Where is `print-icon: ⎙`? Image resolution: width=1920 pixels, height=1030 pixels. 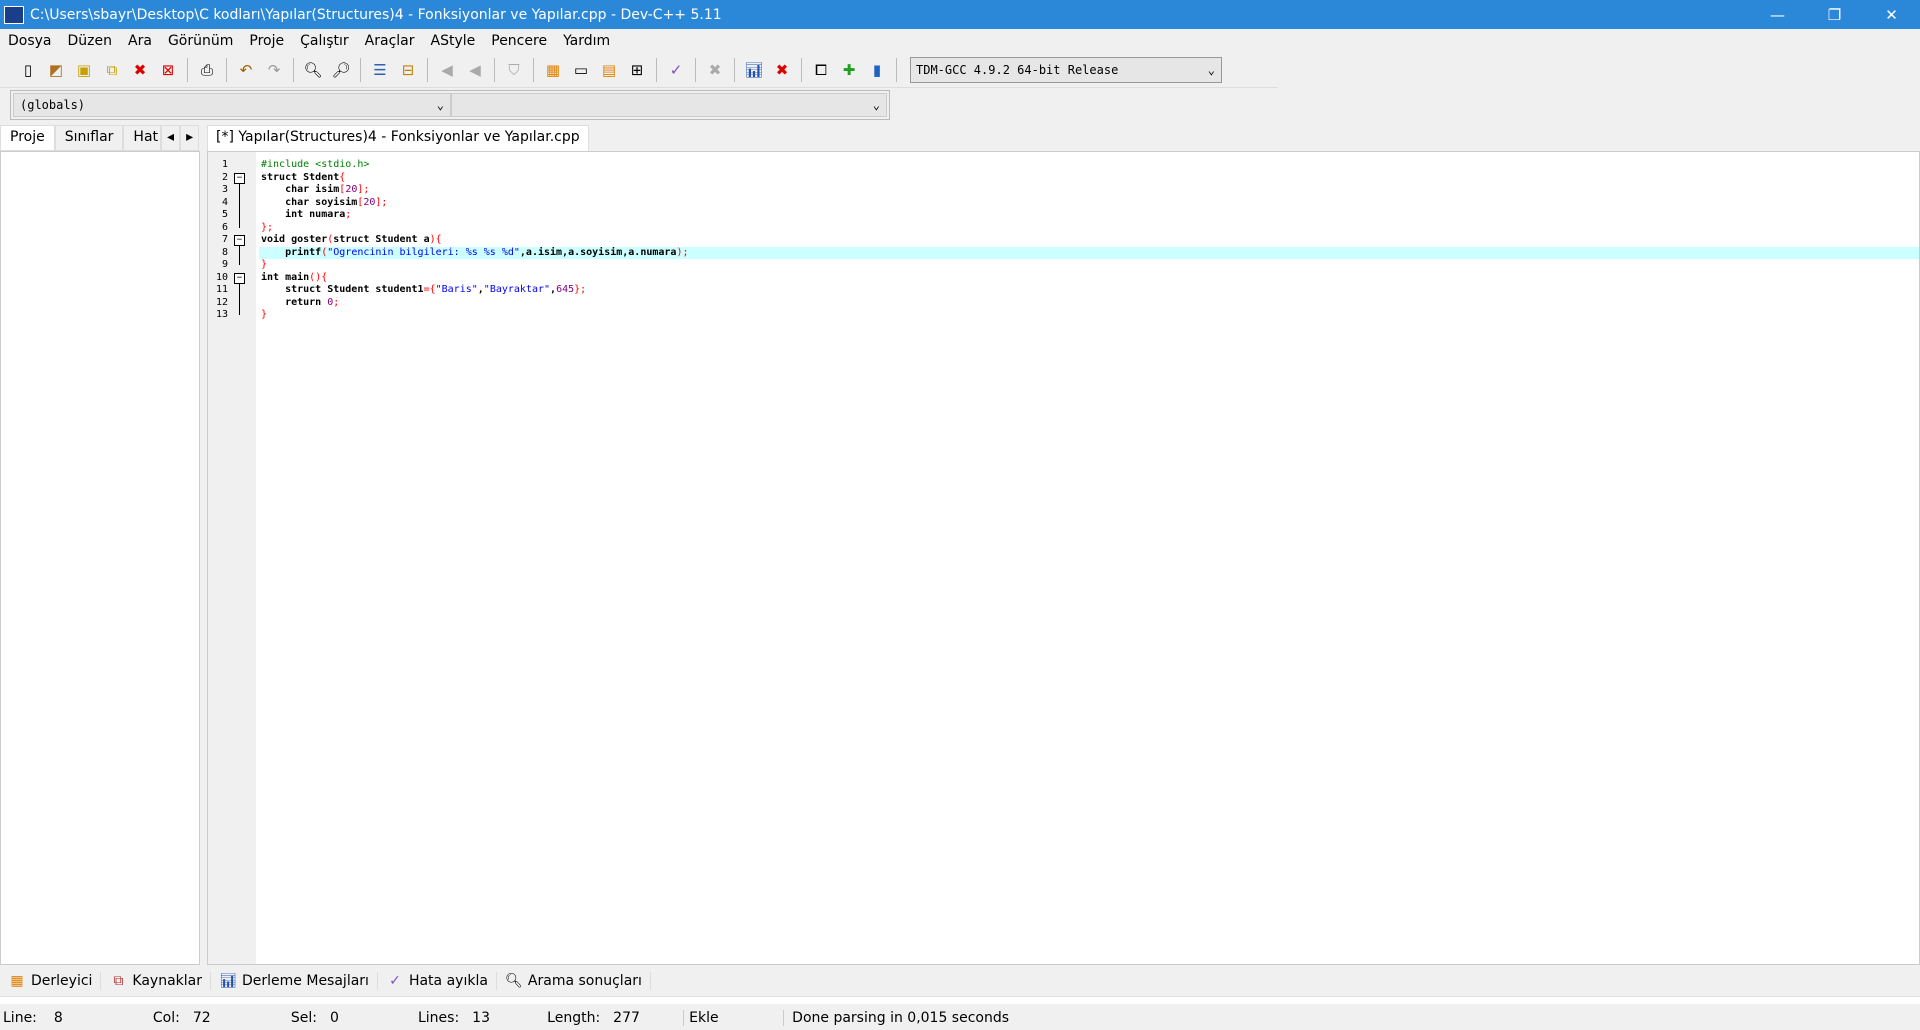
print-icon: ⎙ is located at coordinates (207, 70).